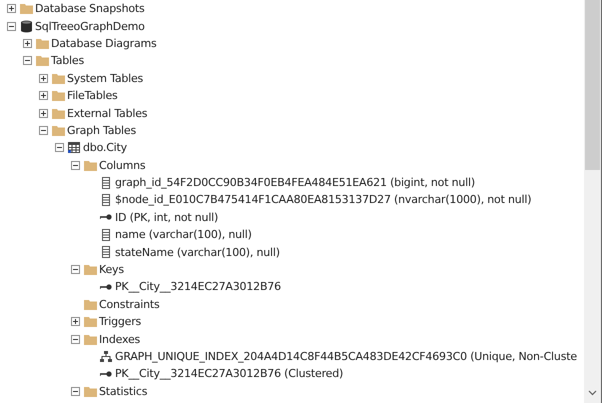 The image size is (602, 403). Describe the element at coordinates (229, 374) in the screenshot. I see `tree-item: PK__City__3214EC27A3012B76 (Clustered)` at that location.